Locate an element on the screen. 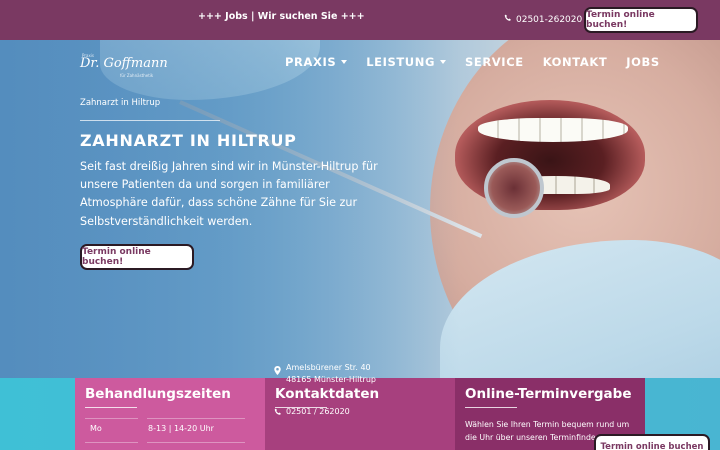 This screenshot has height=450, width=720. nav-item-kontakt: KONTAKT is located at coordinates (575, 62).